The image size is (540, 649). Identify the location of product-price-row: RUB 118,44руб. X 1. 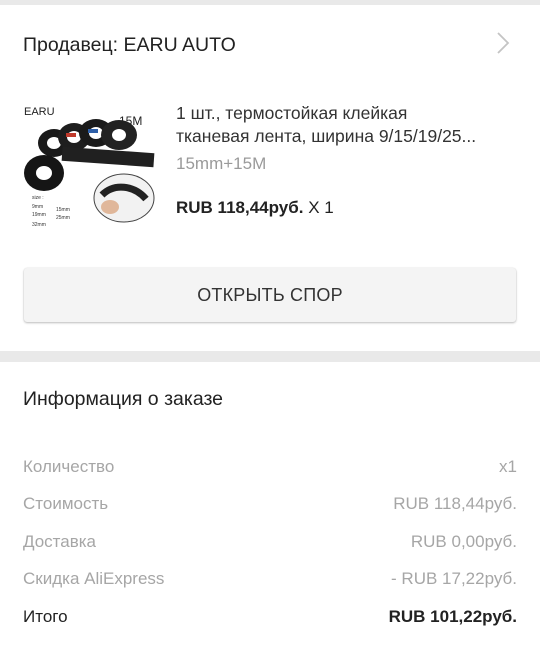
(255, 208).